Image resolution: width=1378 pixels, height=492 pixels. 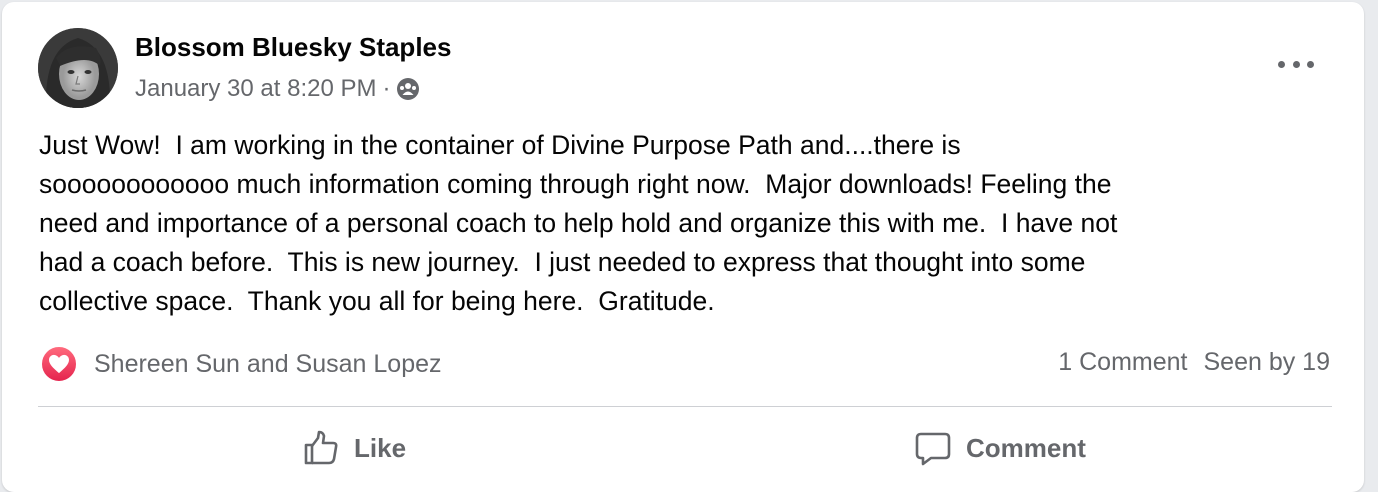 What do you see at coordinates (1122, 362) in the screenshot?
I see `comment-count: 1 Comment` at bounding box center [1122, 362].